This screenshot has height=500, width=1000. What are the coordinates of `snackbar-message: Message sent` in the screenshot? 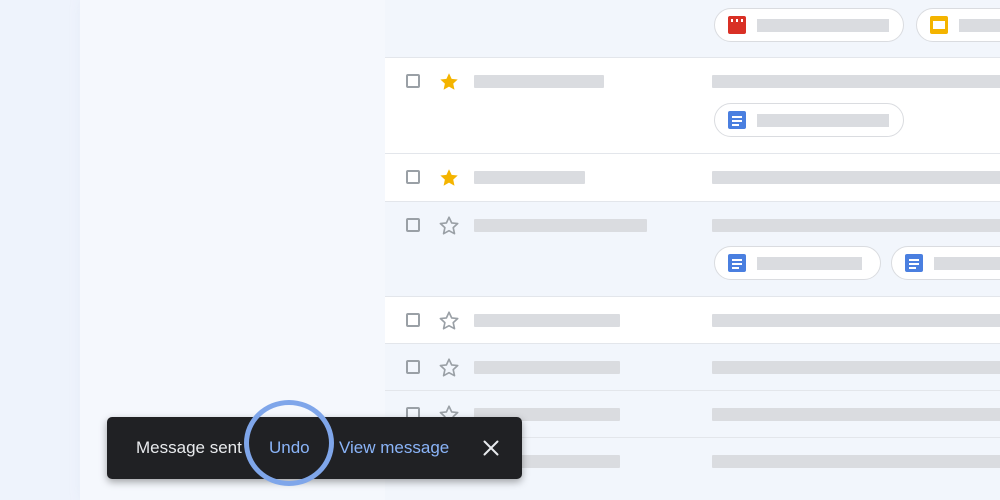 It's located at (189, 447).